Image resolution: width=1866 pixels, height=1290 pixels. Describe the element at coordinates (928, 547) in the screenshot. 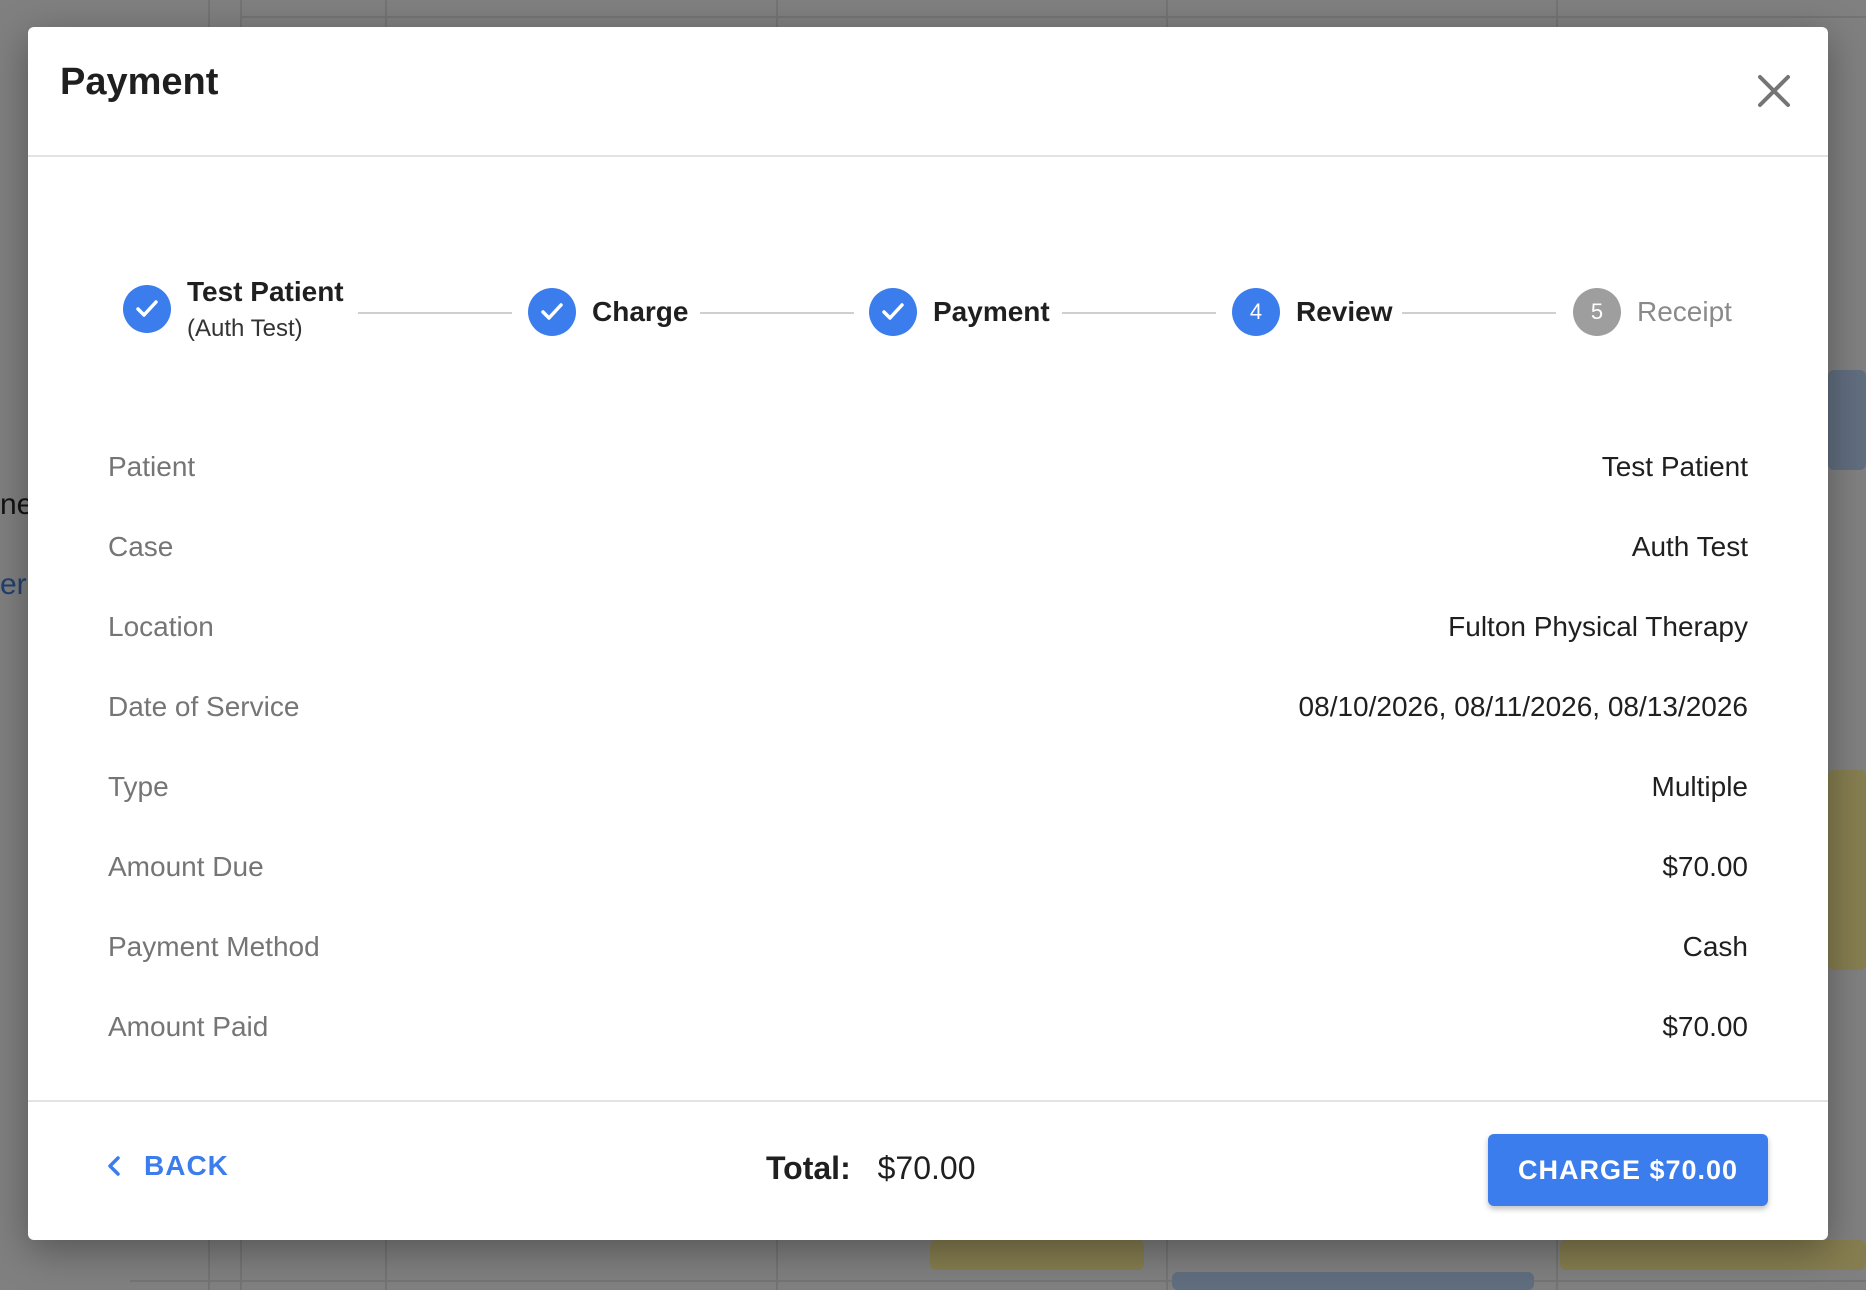

I see `review-row-case: Case Auth Test` at that location.